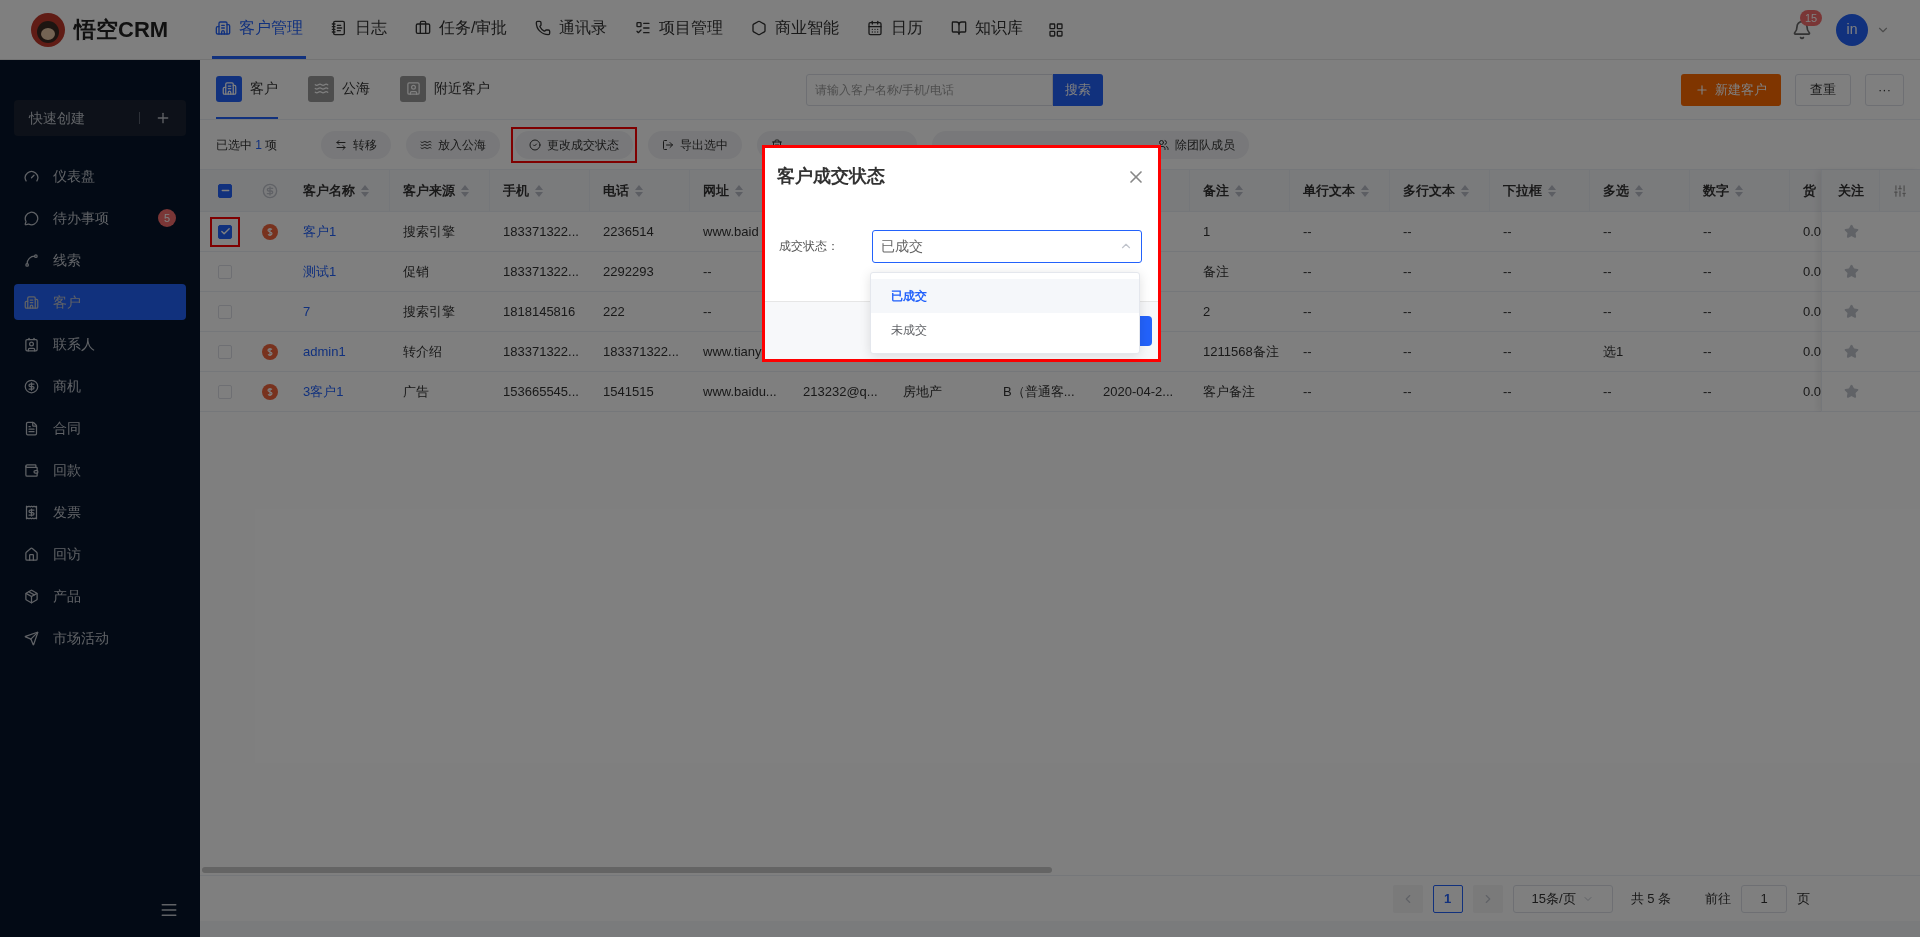 The height and width of the screenshot is (937, 1920). I want to click on home-icon, so click(31, 554).